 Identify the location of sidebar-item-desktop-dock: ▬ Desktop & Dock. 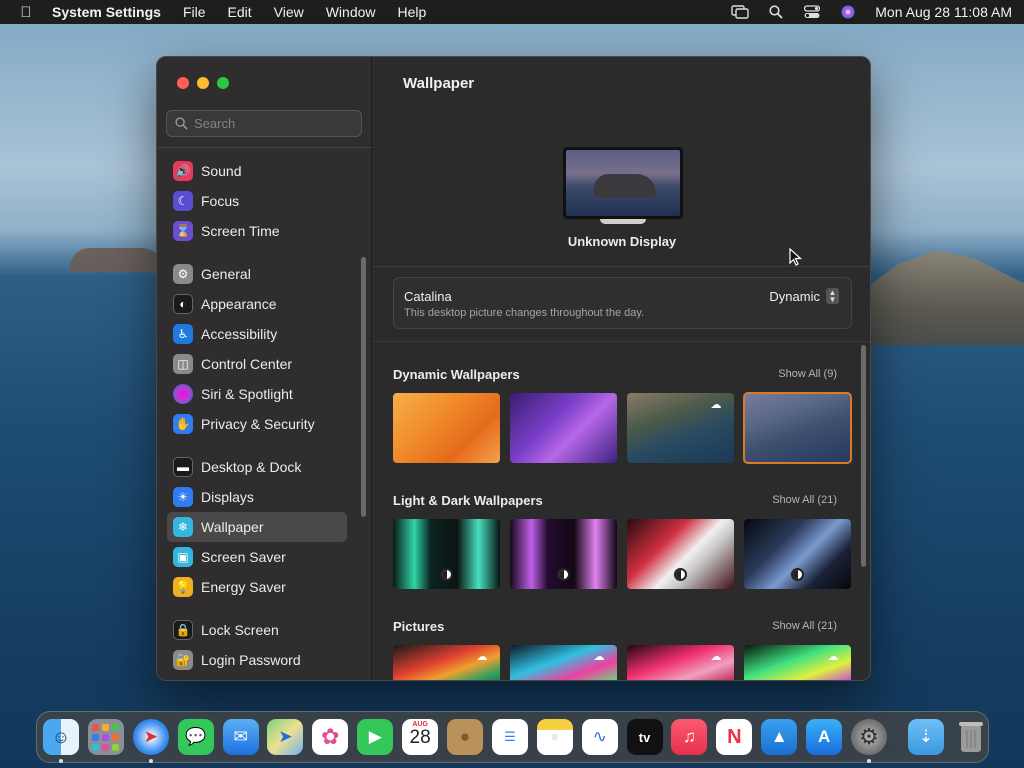
(257, 467).